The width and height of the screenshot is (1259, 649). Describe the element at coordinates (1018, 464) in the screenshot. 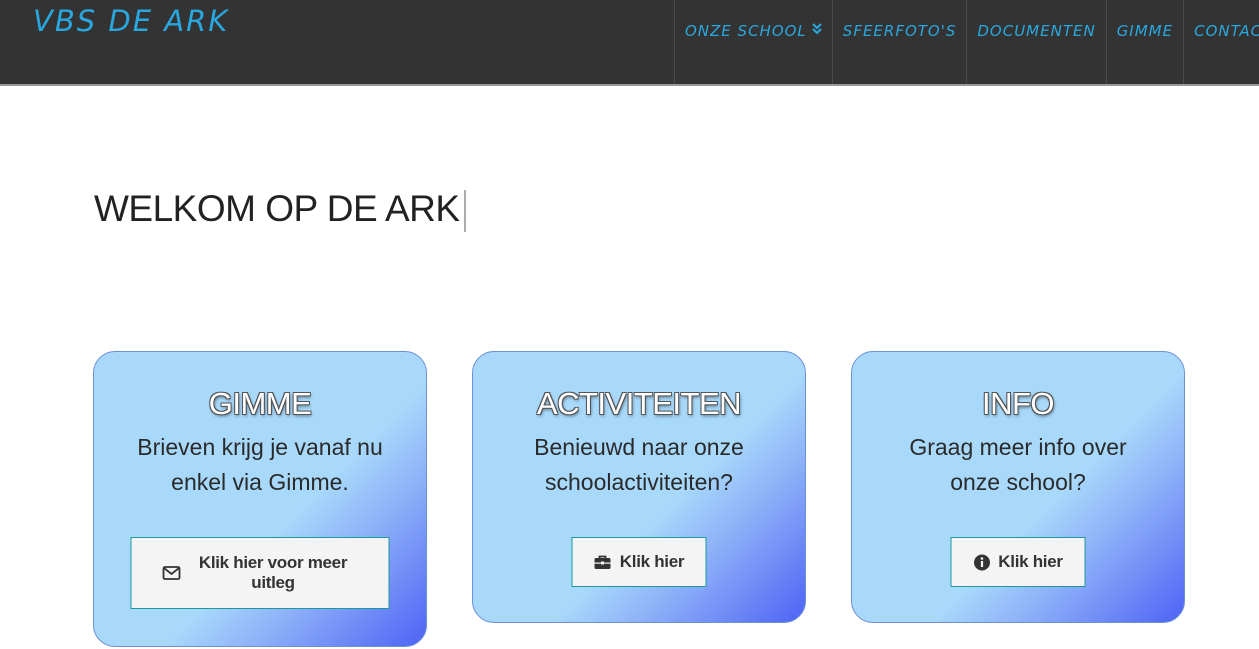

I see `card-text: Graag meer info over onze school?` at that location.